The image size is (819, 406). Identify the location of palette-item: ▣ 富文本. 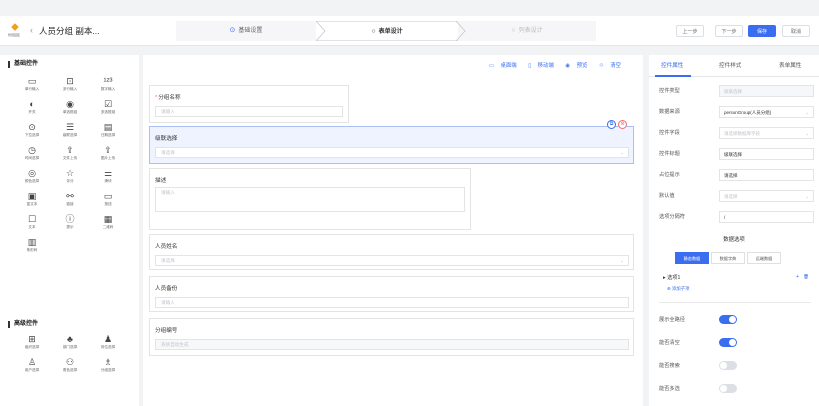
(32, 201).